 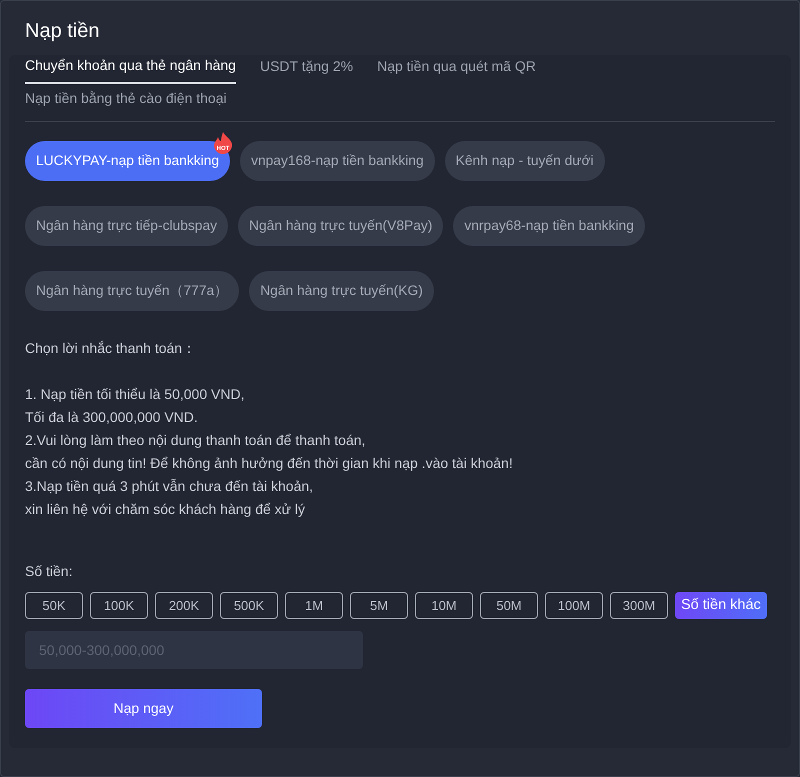 What do you see at coordinates (444, 605) in the screenshot?
I see `amount-option: 10M` at bounding box center [444, 605].